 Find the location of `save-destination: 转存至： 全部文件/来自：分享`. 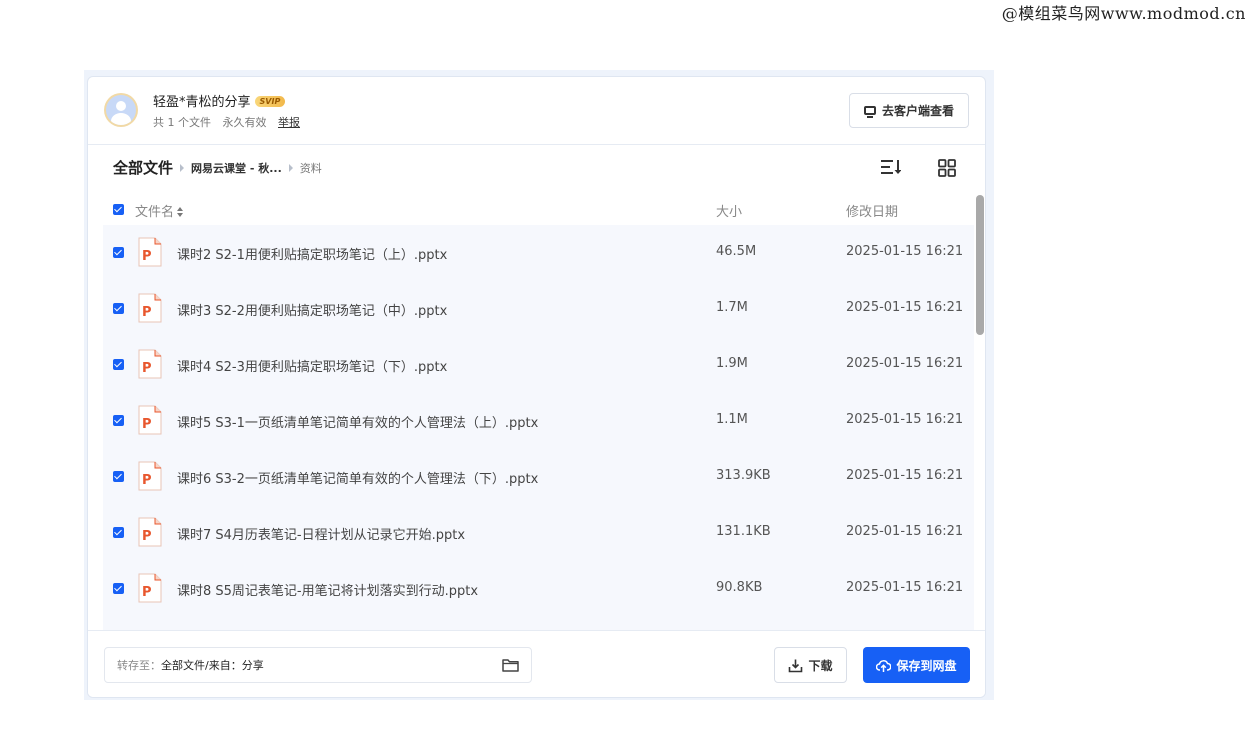

save-destination: 转存至： 全部文件/来自：分享 is located at coordinates (318, 665).